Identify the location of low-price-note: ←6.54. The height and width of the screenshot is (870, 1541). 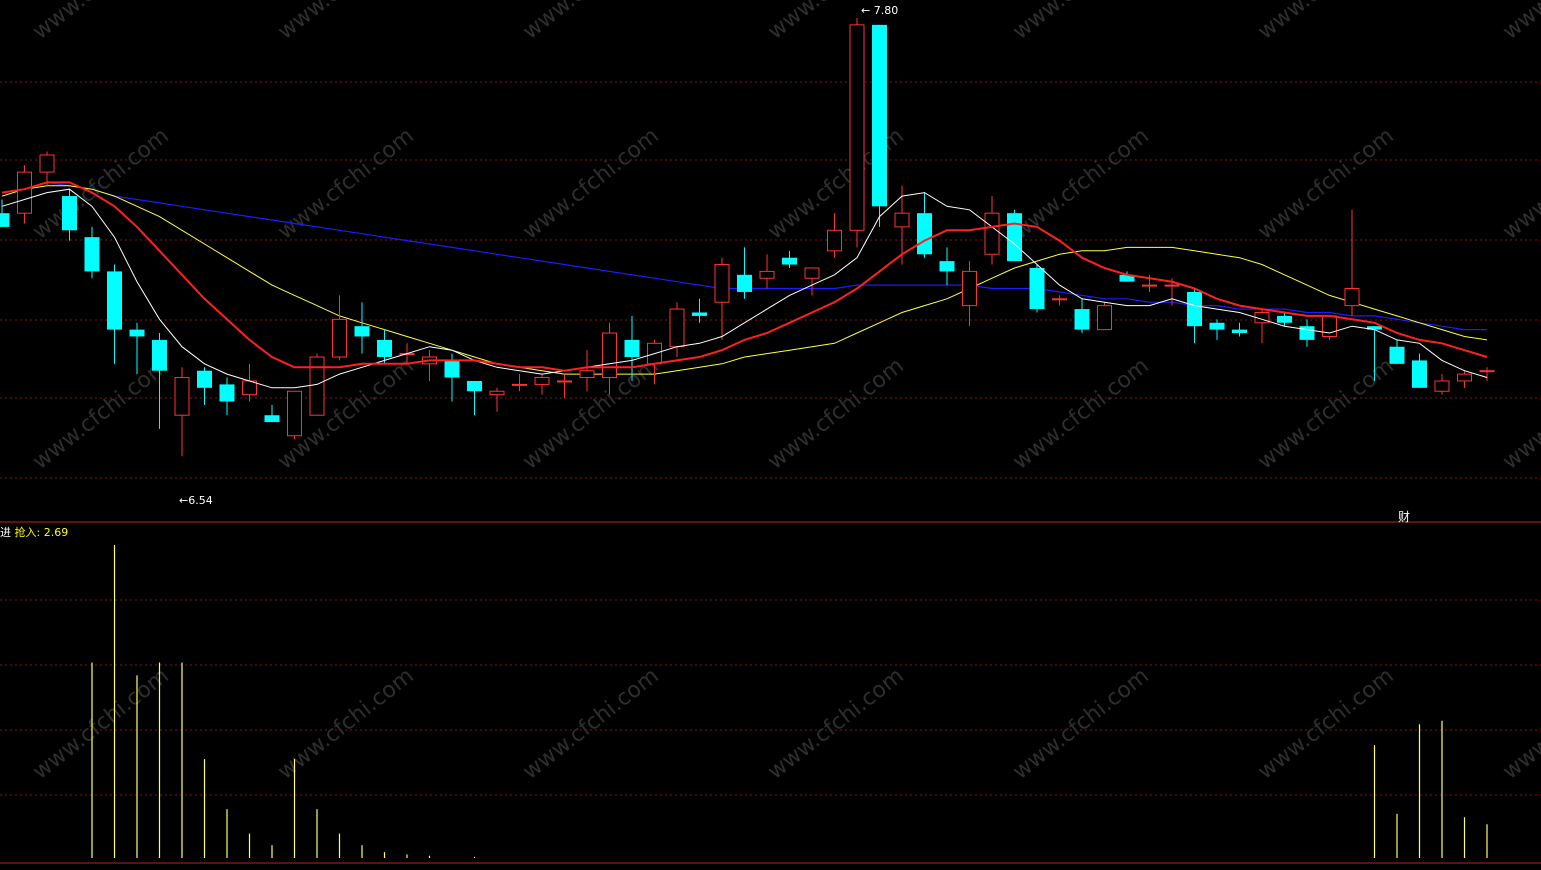
(196, 500).